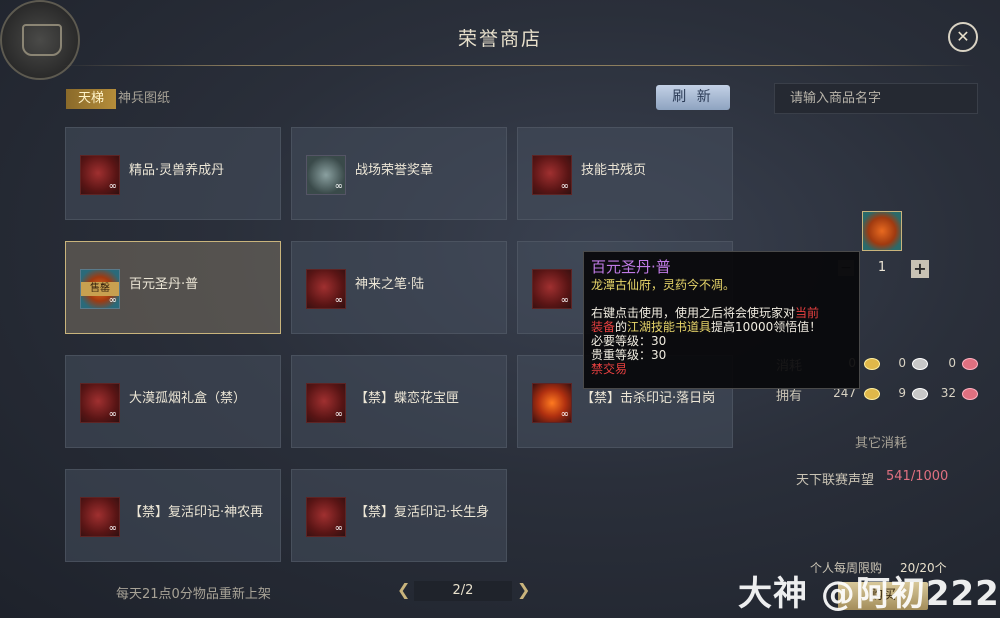  I want to click on shop-item-card: ∞ 精品·灵兽养成丹, so click(173, 173).